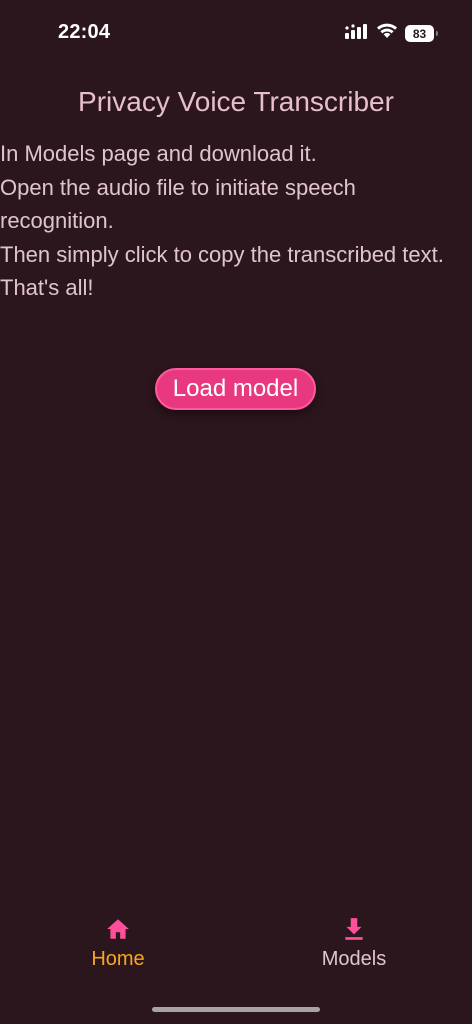 The image size is (472, 1024). I want to click on wifi-icon, so click(387, 33).